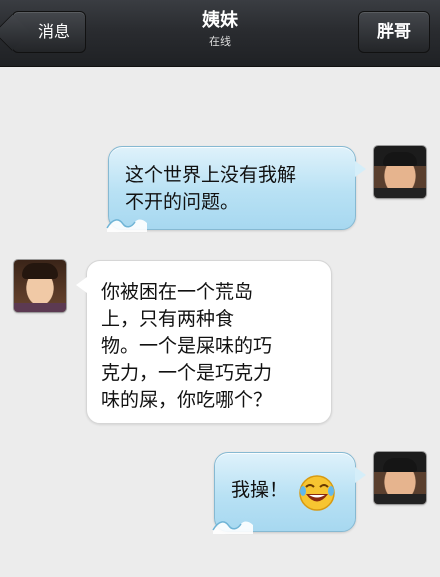  I want to click on message-line: 这个世界上没有我解, so click(211, 175).